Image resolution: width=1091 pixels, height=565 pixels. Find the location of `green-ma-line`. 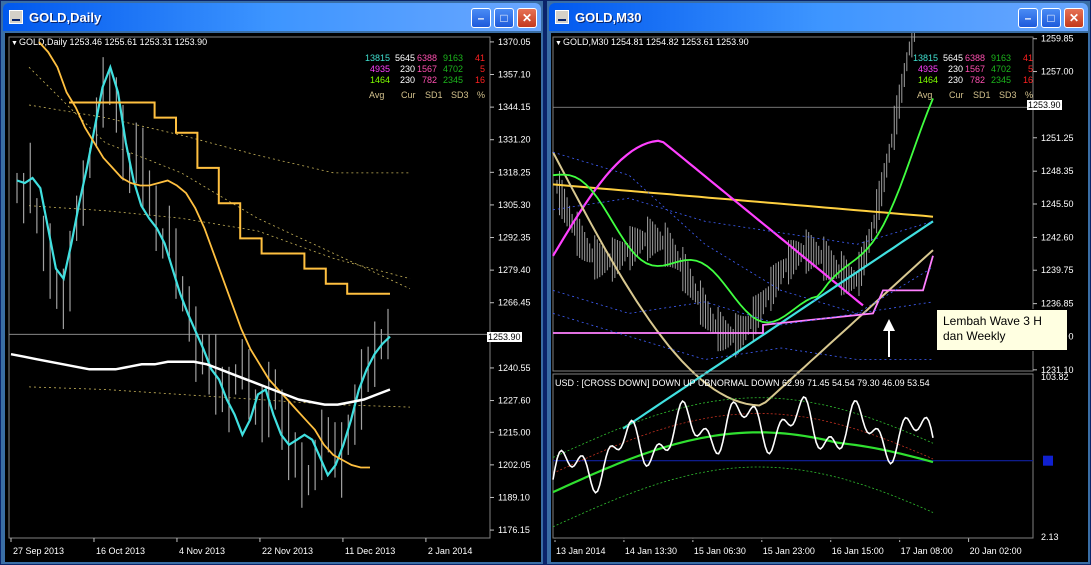

green-ma-line is located at coordinates (743, 211).